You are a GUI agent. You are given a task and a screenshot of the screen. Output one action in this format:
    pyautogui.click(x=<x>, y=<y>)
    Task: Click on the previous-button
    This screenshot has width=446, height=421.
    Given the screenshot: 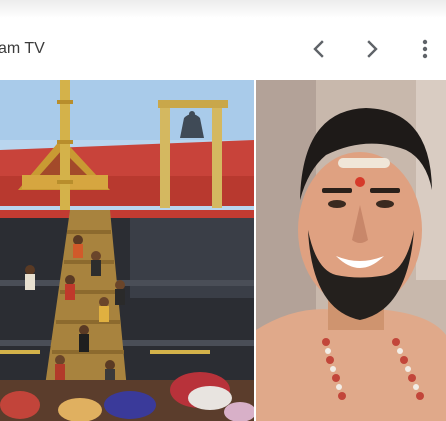 What is the action you would take?
    pyautogui.click(x=319, y=49)
    